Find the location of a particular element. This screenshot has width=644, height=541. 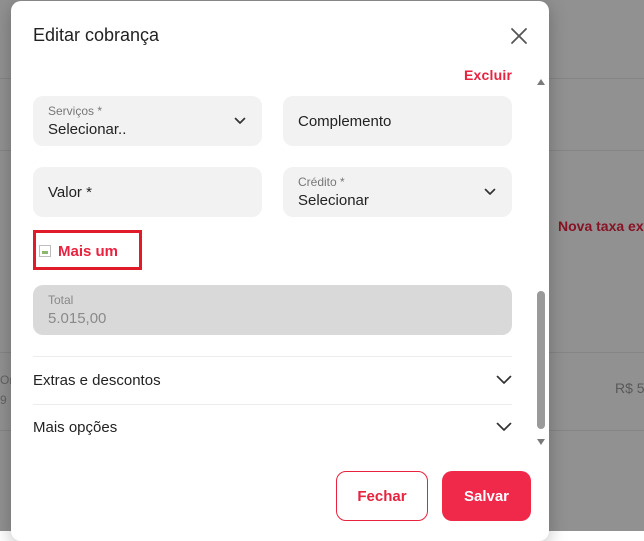

close-icon is located at coordinates (519, 36).